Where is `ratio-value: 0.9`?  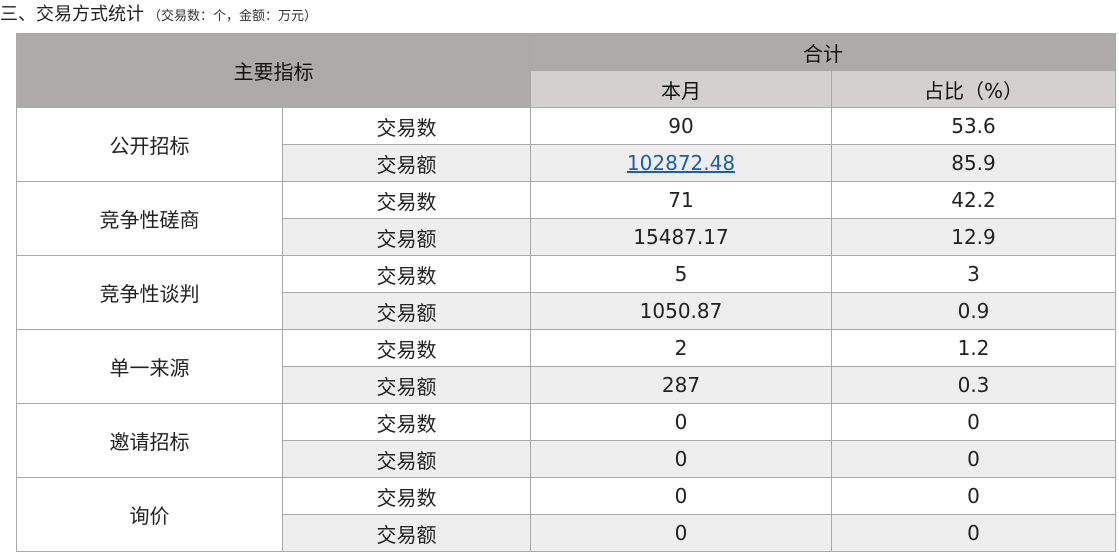 ratio-value: 0.9 is located at coordinates (973, 311).